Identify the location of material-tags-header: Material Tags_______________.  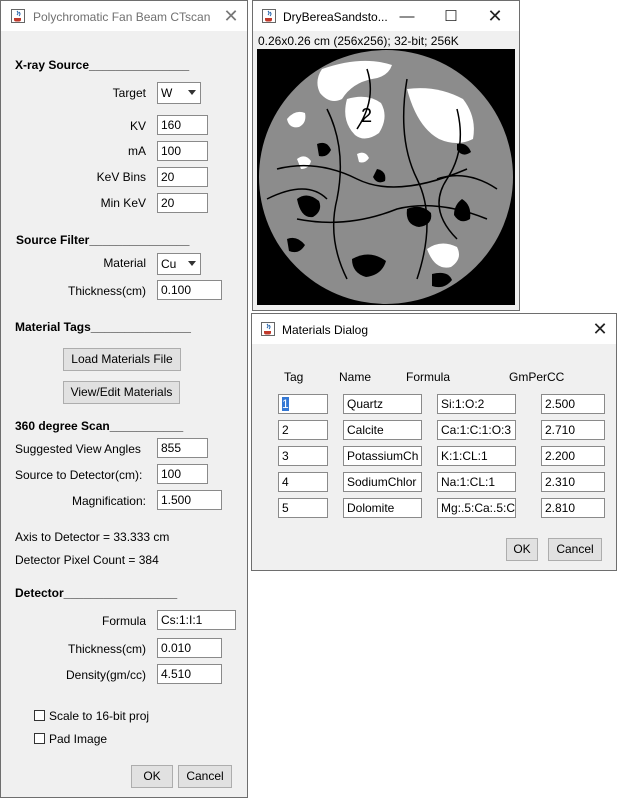
(103, 327).